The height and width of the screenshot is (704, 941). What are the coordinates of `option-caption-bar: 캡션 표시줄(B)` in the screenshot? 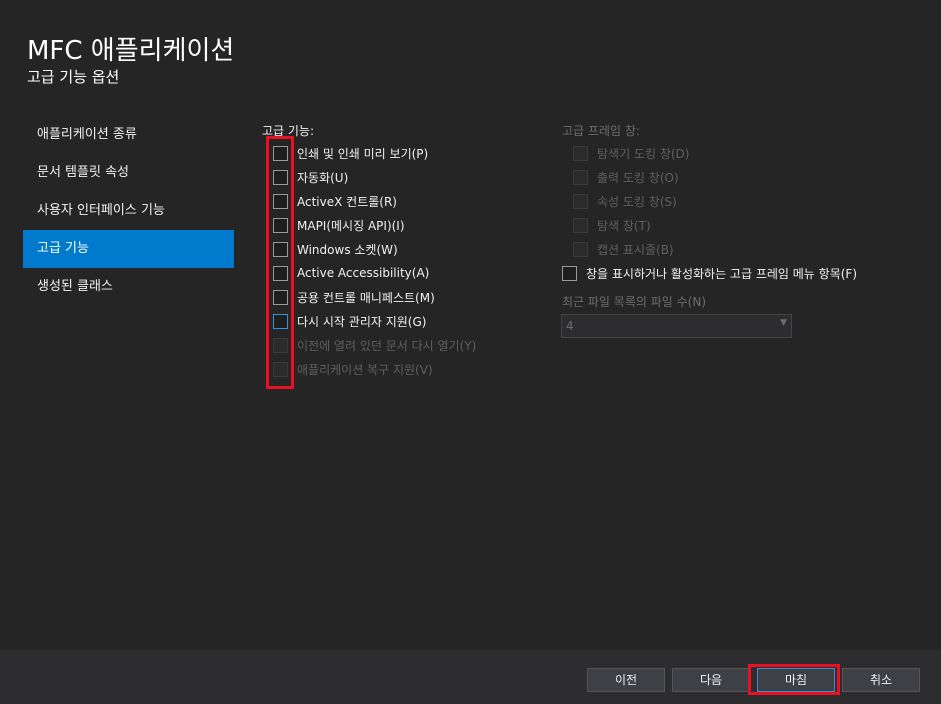 It's located at (631, 249).